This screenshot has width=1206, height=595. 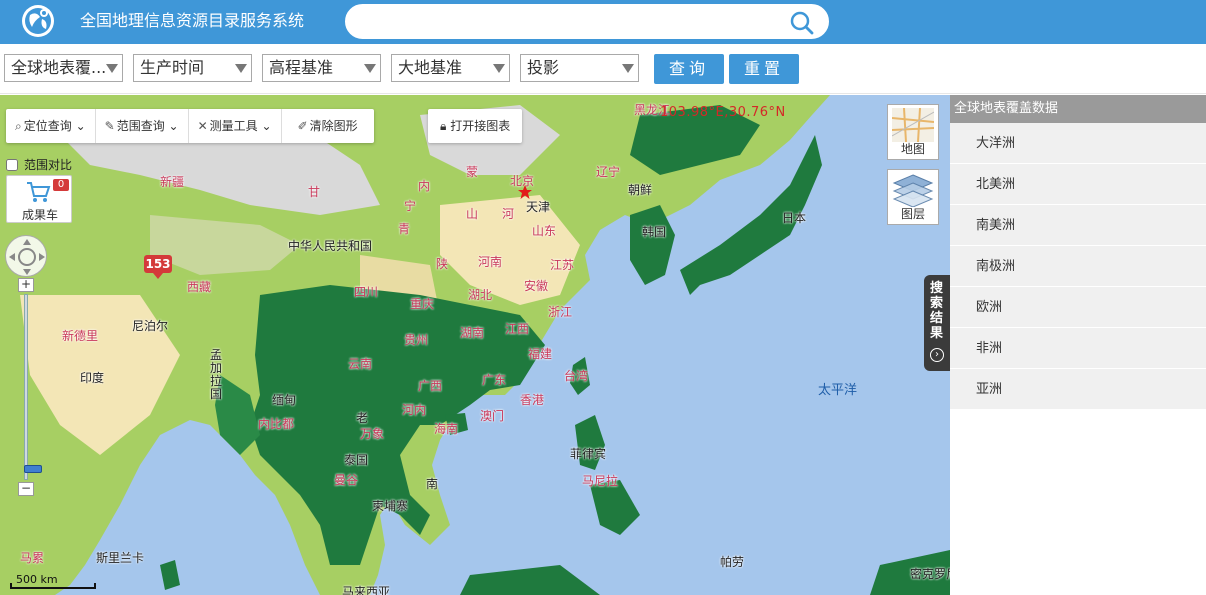 What do you see at coordinates (430, 67) in the screenshot?
I see `geodetic-datum-select-value: 大地基准` at bounding box center [430, 67].